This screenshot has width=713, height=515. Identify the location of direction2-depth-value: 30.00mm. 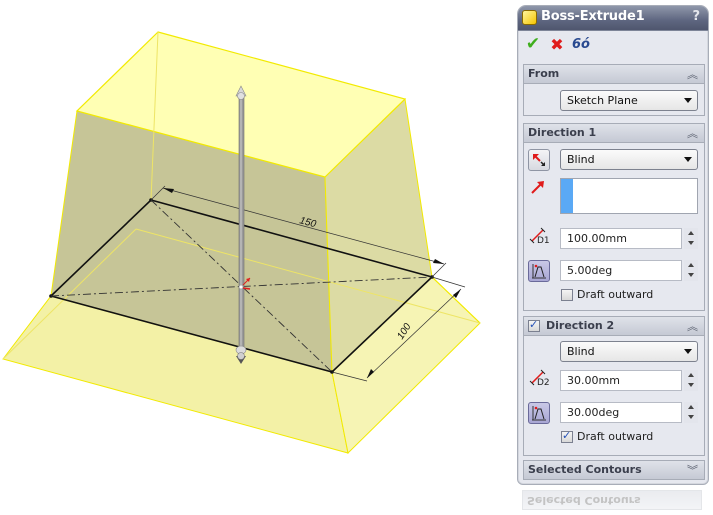
(593, 380).